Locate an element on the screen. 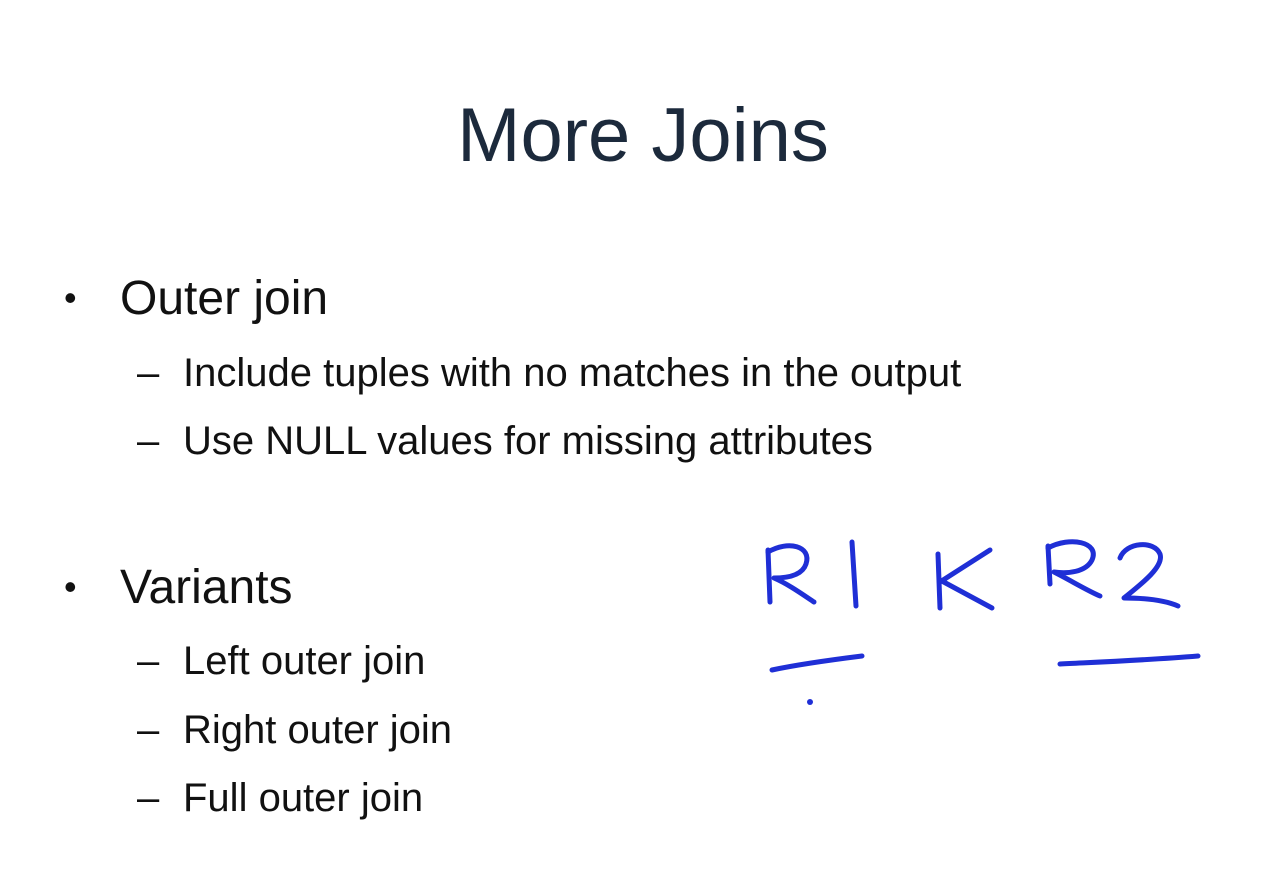  bullet-outer-join: • Outer join is located at coordinates (196, 298).